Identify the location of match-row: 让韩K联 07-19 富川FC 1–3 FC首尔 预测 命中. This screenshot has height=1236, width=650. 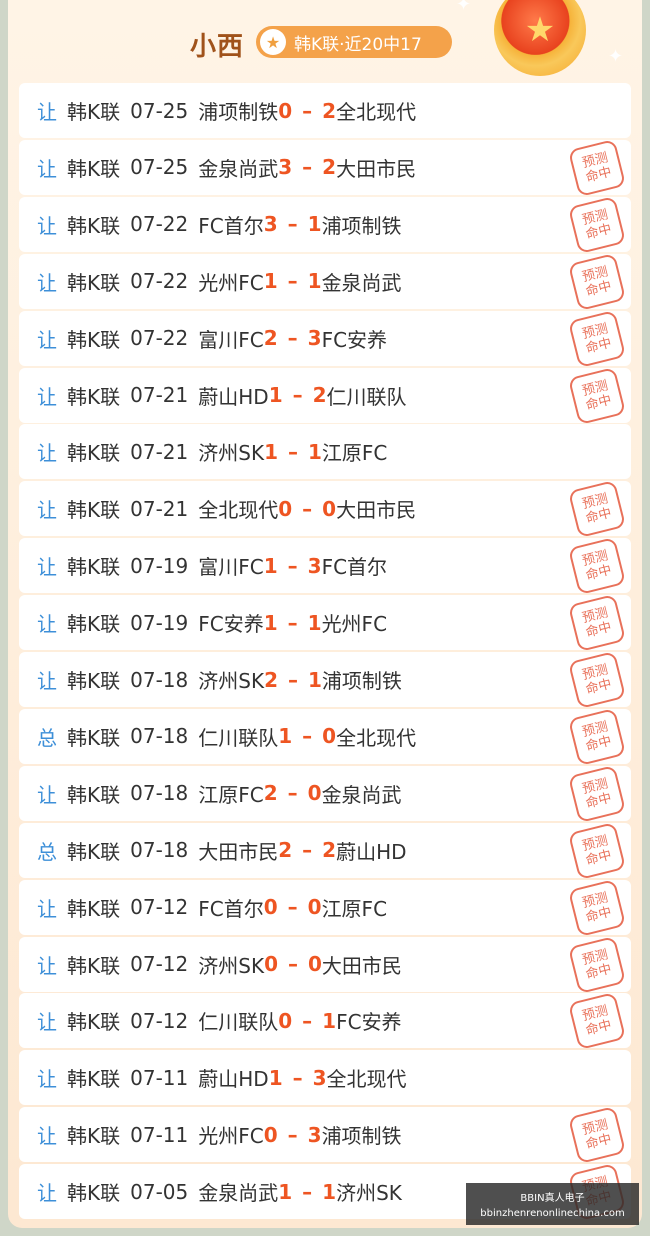
(325, 566).